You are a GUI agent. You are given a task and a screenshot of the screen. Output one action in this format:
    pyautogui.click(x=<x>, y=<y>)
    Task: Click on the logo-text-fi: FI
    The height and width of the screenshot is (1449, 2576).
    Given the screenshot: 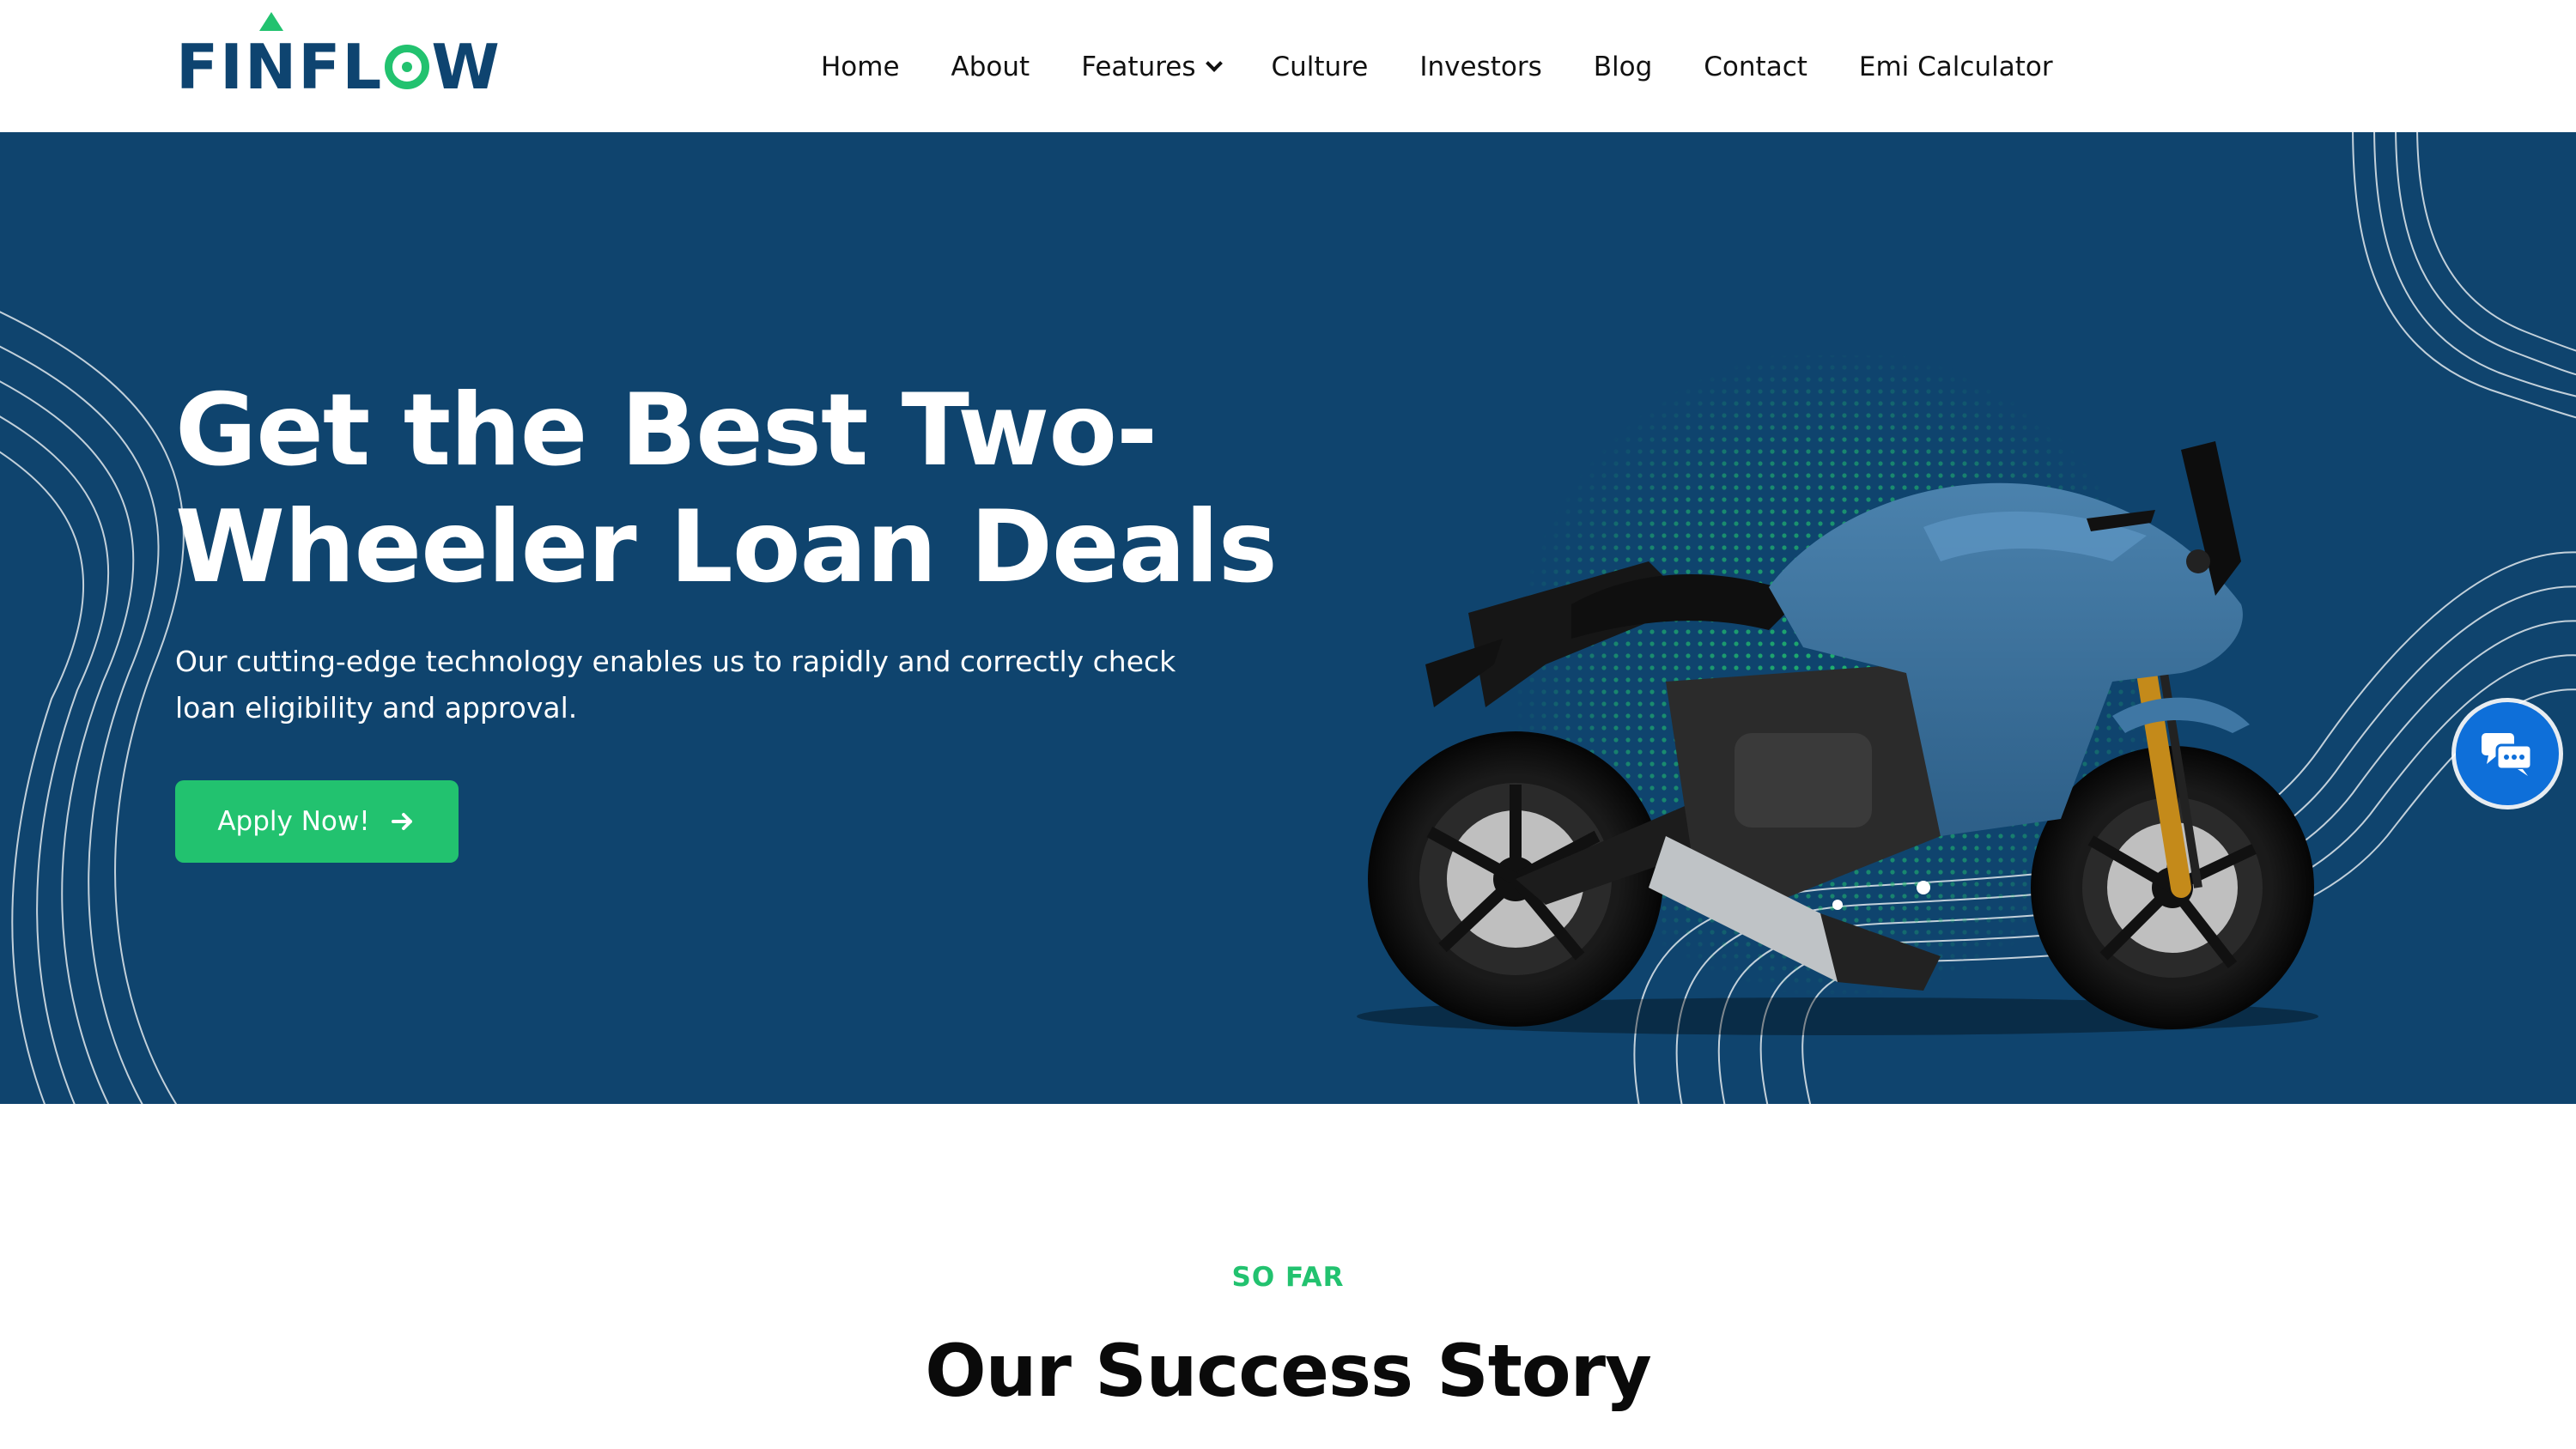 What is the action you would take?
    pyautogui.click(x=210, y=67)
    